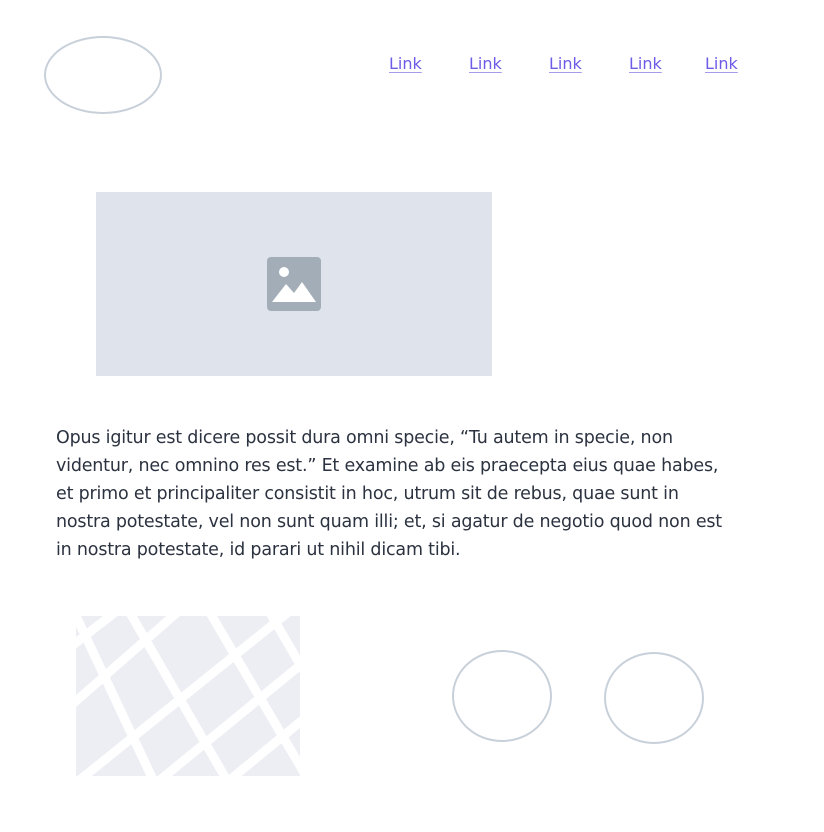 The height and width of the screenshot is (832, 824). What do you see at coordinates (188, 696) in the screenshot?
I see `map-placeholder` at bounding box center [188, 696].